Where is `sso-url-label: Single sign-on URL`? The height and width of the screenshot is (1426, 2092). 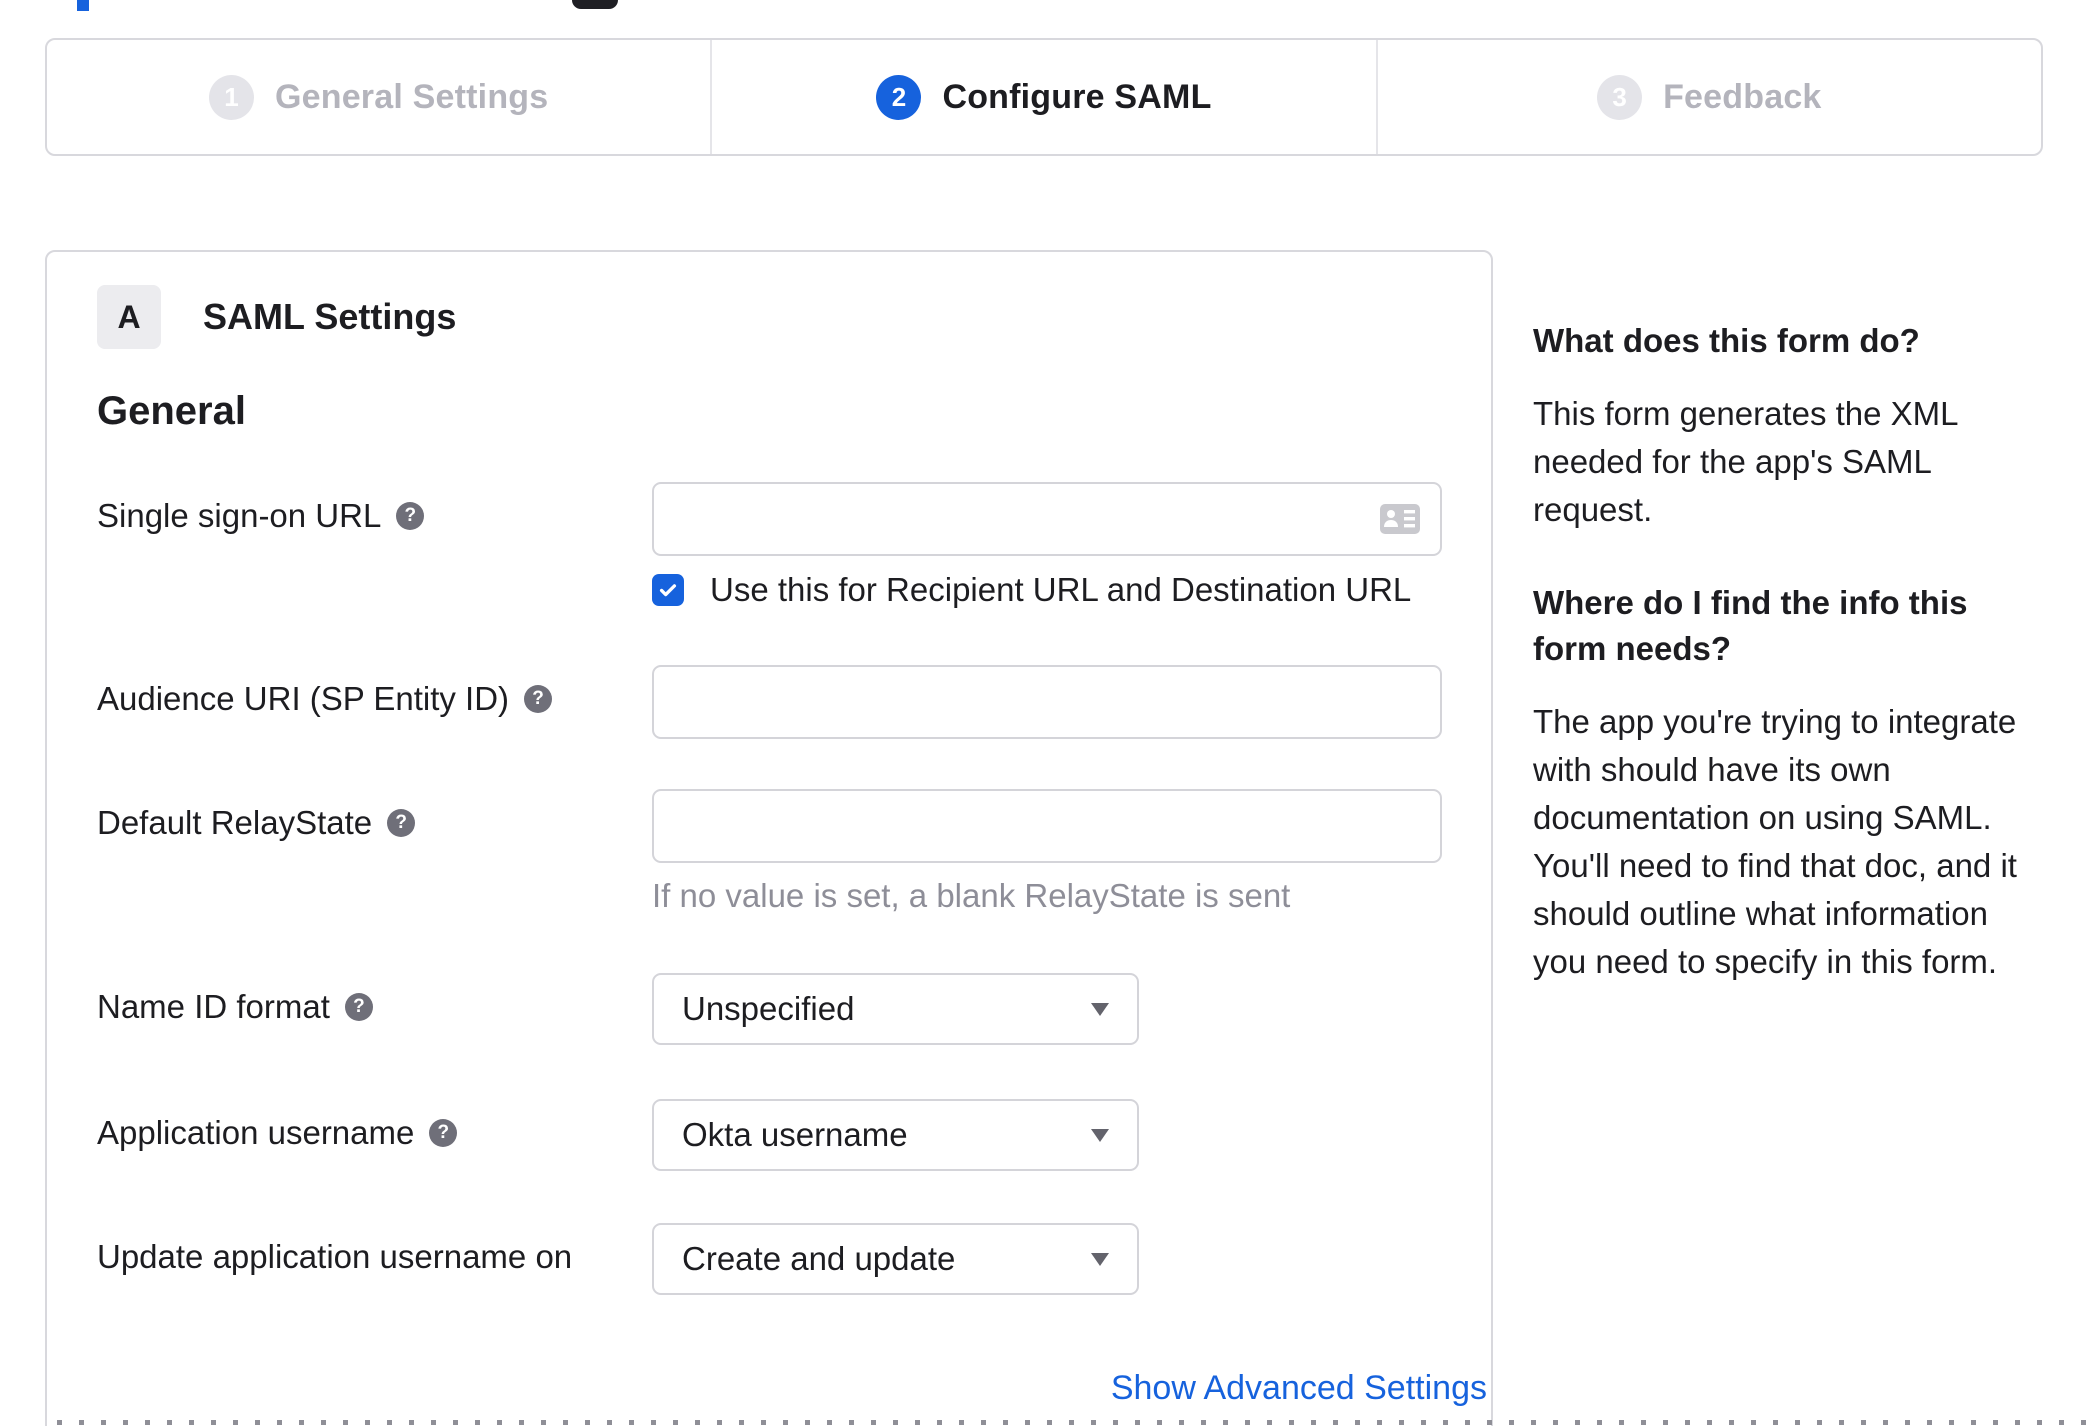
sso-url-label: Single sign-on URL is located at coordinates (239, 515).